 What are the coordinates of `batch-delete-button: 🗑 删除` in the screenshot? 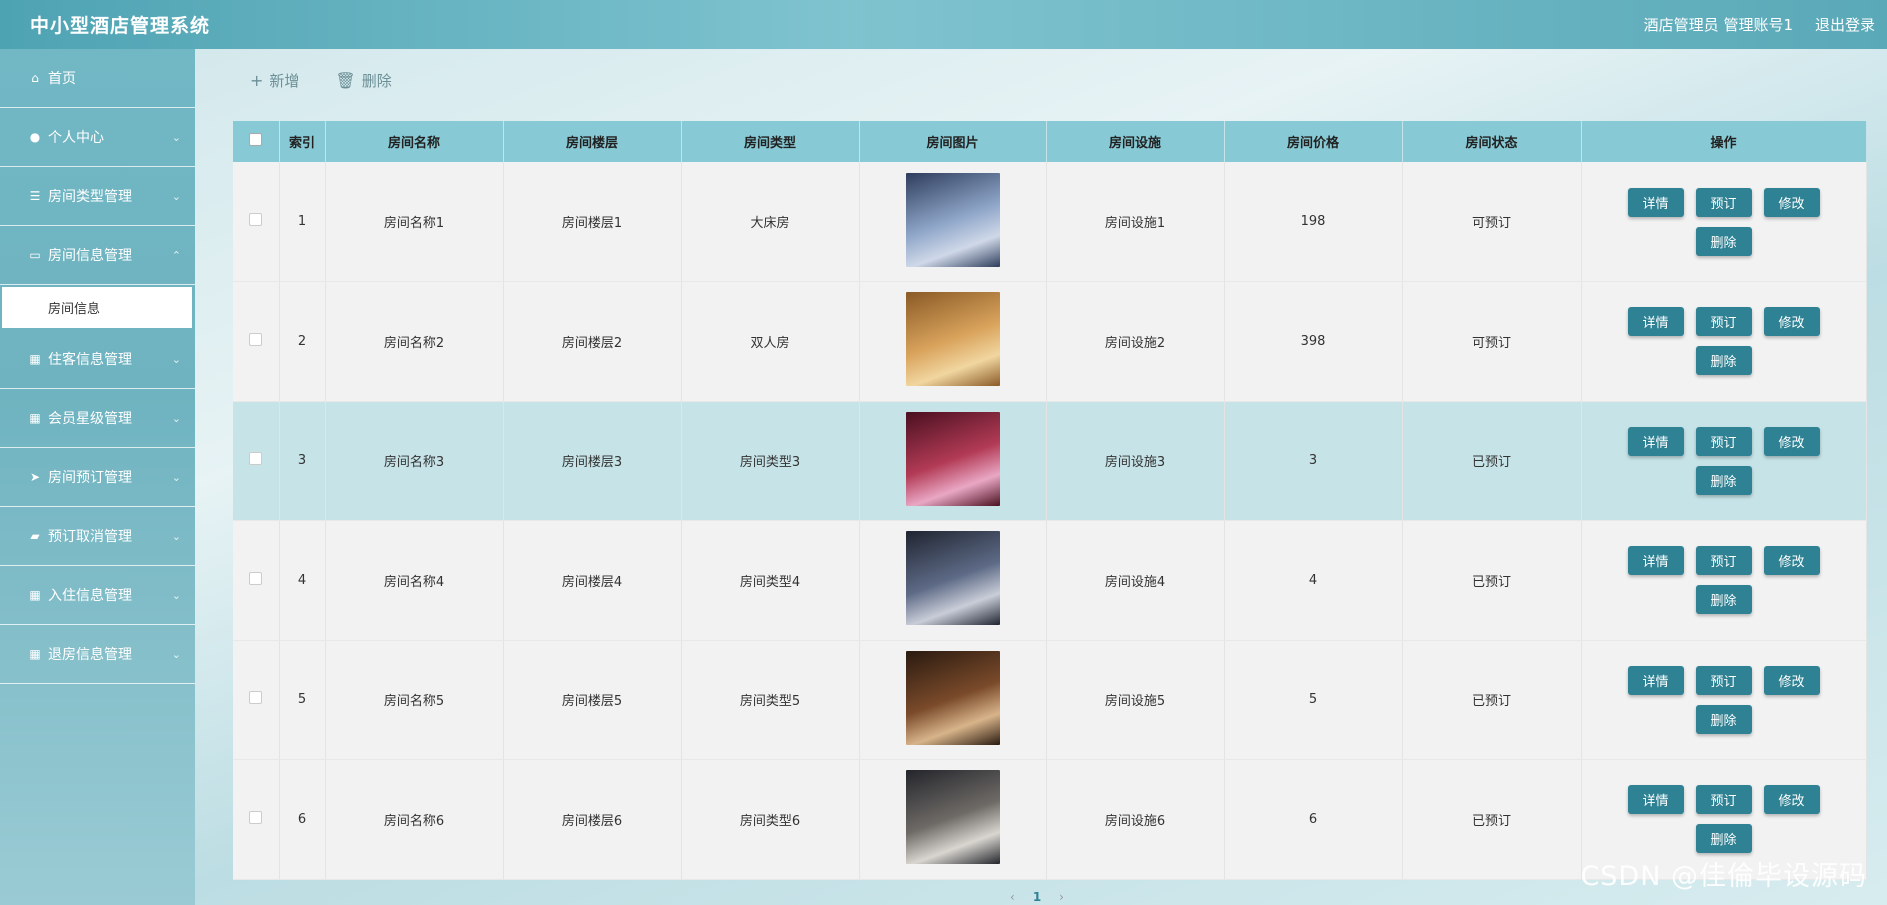 It's located at (363, 80).